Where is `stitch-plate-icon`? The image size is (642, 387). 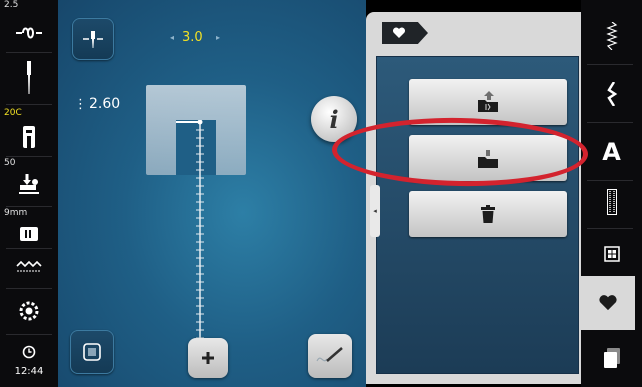
stitch-plate-icon is located at coordinates (29, 234).